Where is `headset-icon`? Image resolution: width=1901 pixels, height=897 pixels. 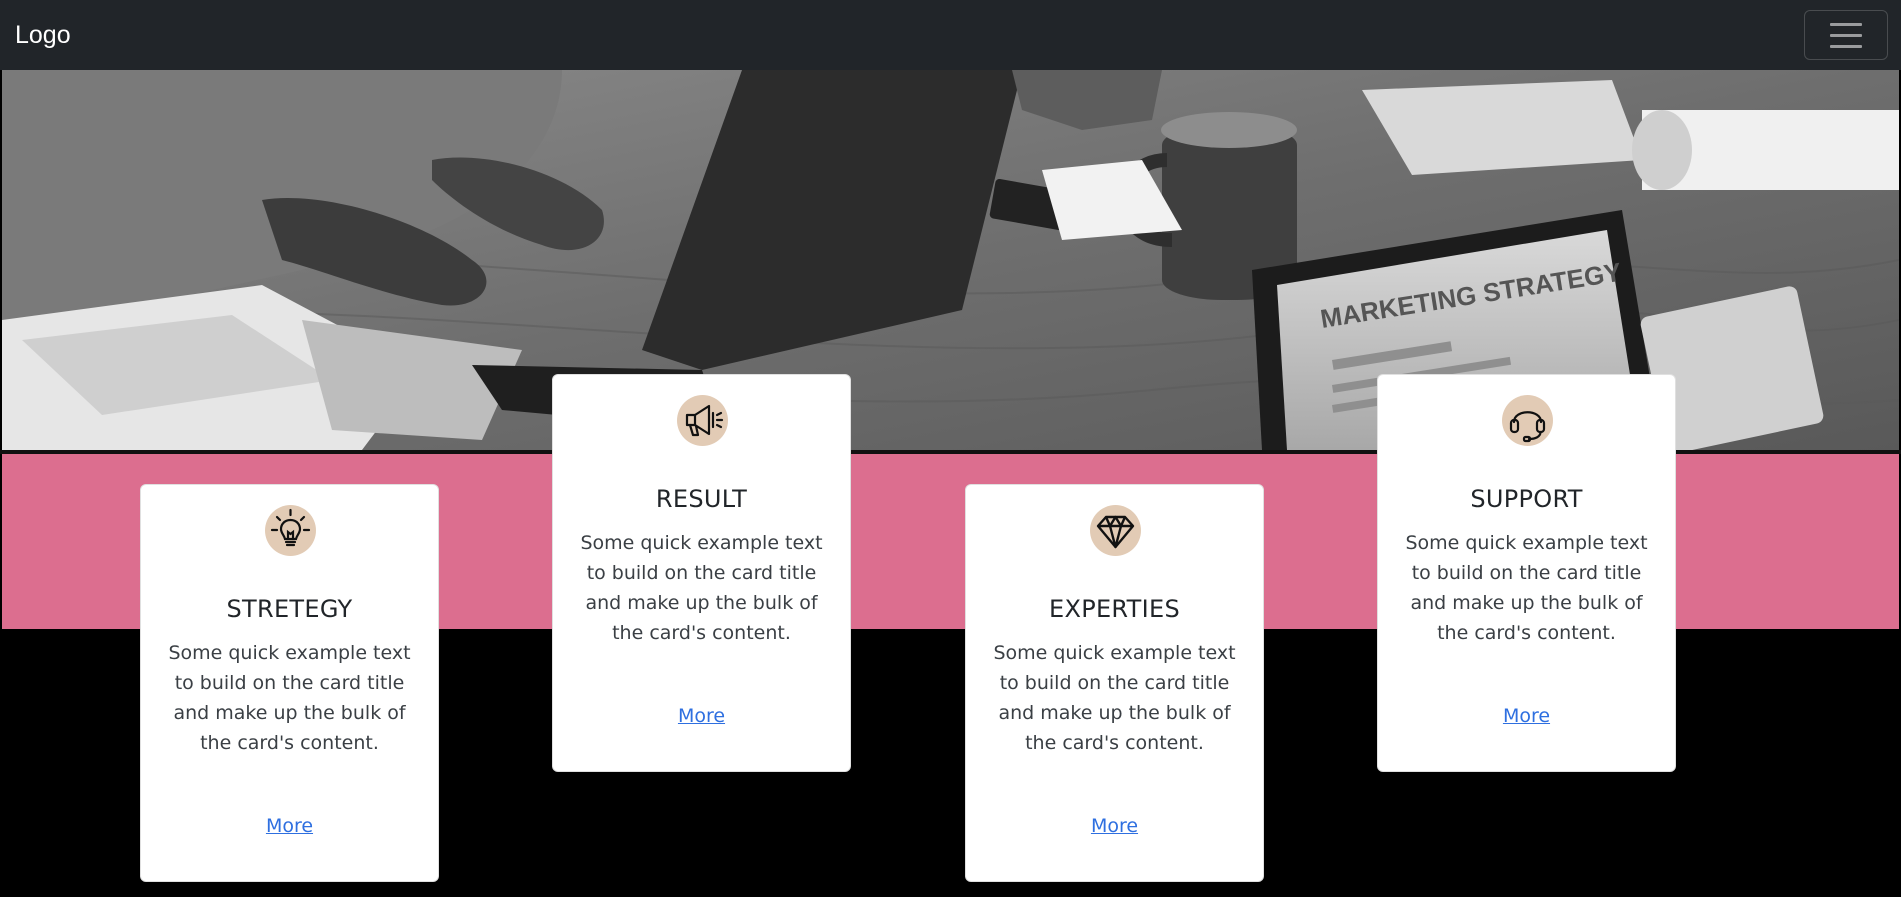 headset-icon is located at coordinates (1527, 420).